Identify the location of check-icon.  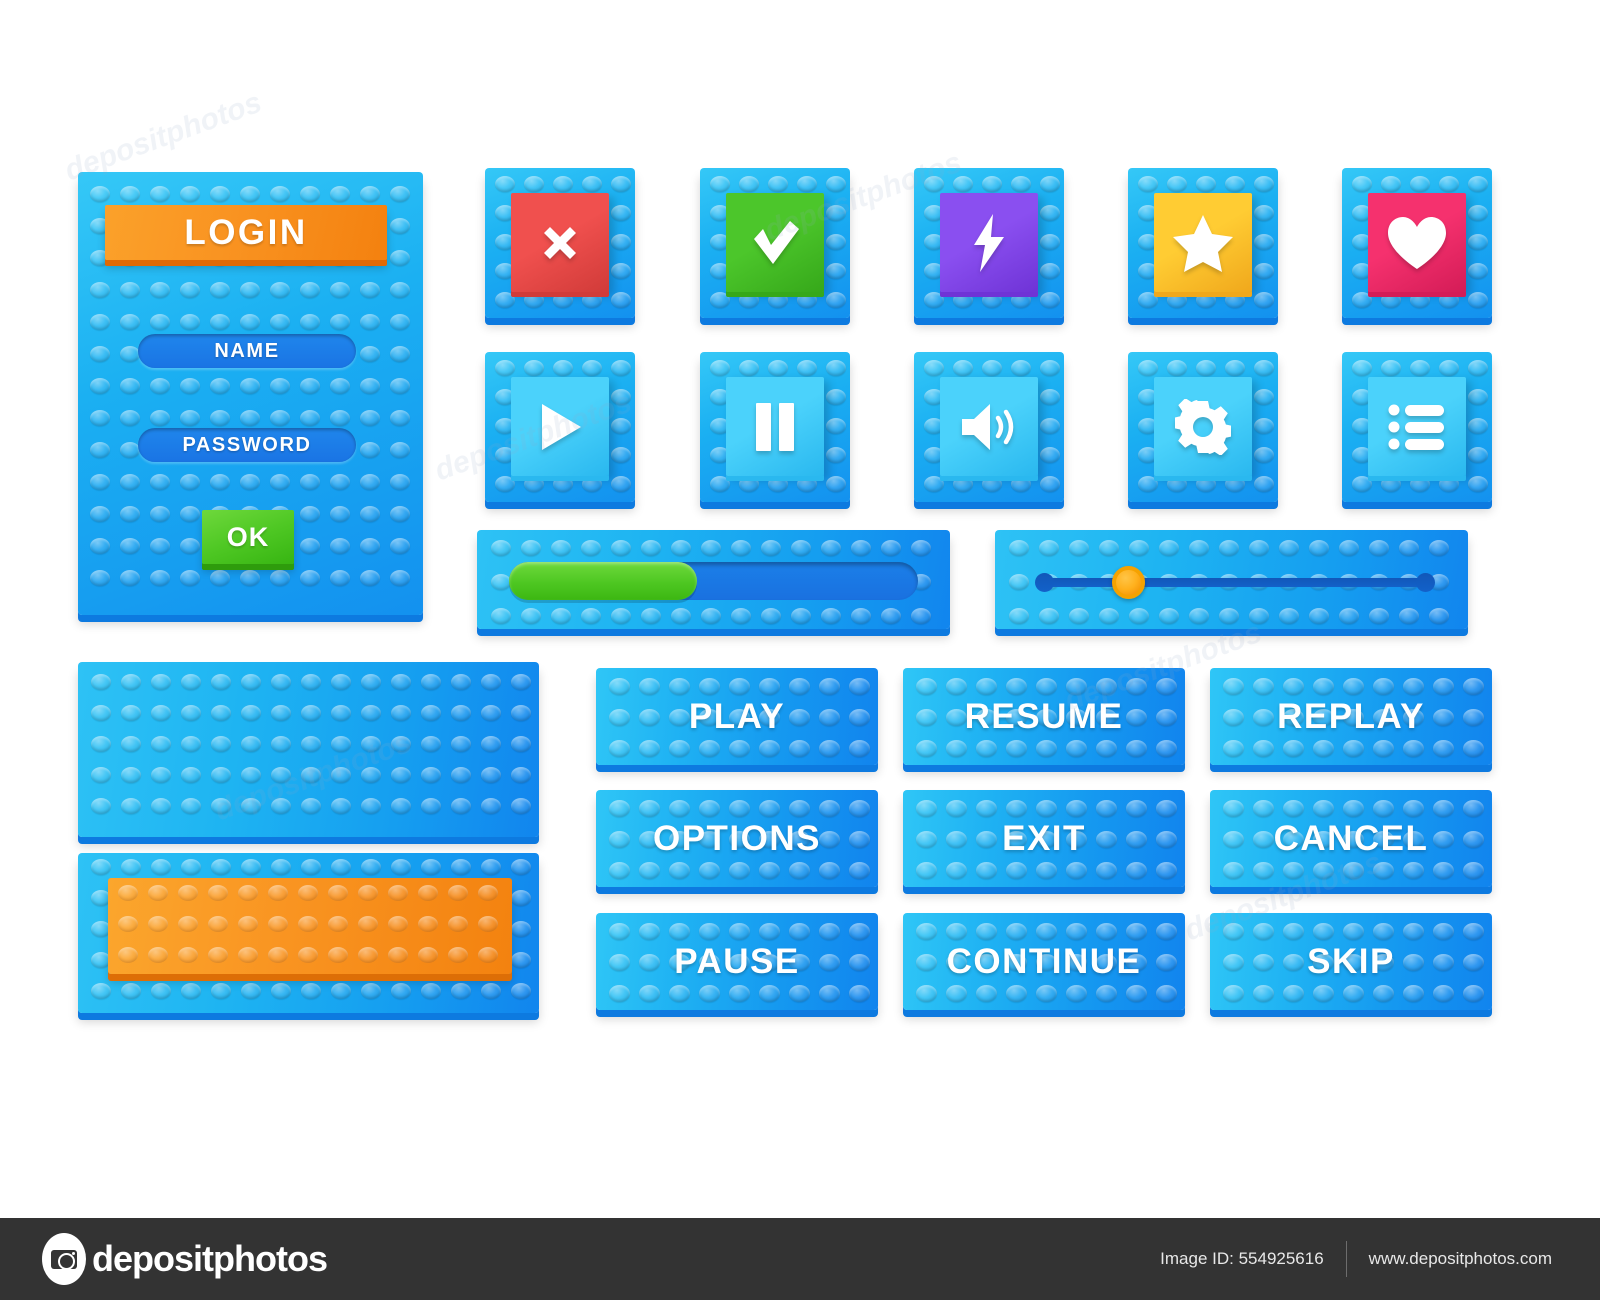
(775, 242).